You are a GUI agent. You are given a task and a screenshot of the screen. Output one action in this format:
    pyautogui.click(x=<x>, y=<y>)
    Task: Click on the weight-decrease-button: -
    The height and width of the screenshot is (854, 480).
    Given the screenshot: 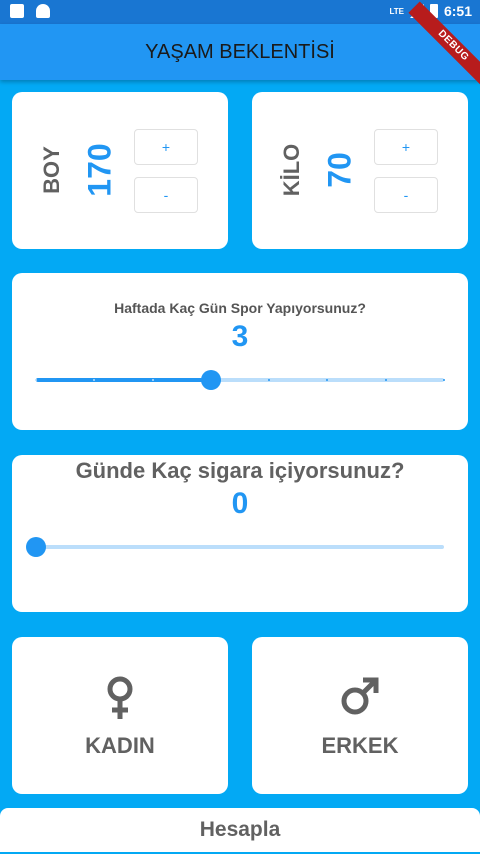 What is the action you would take?
    pyautogui.click(x=406, y=195)
    